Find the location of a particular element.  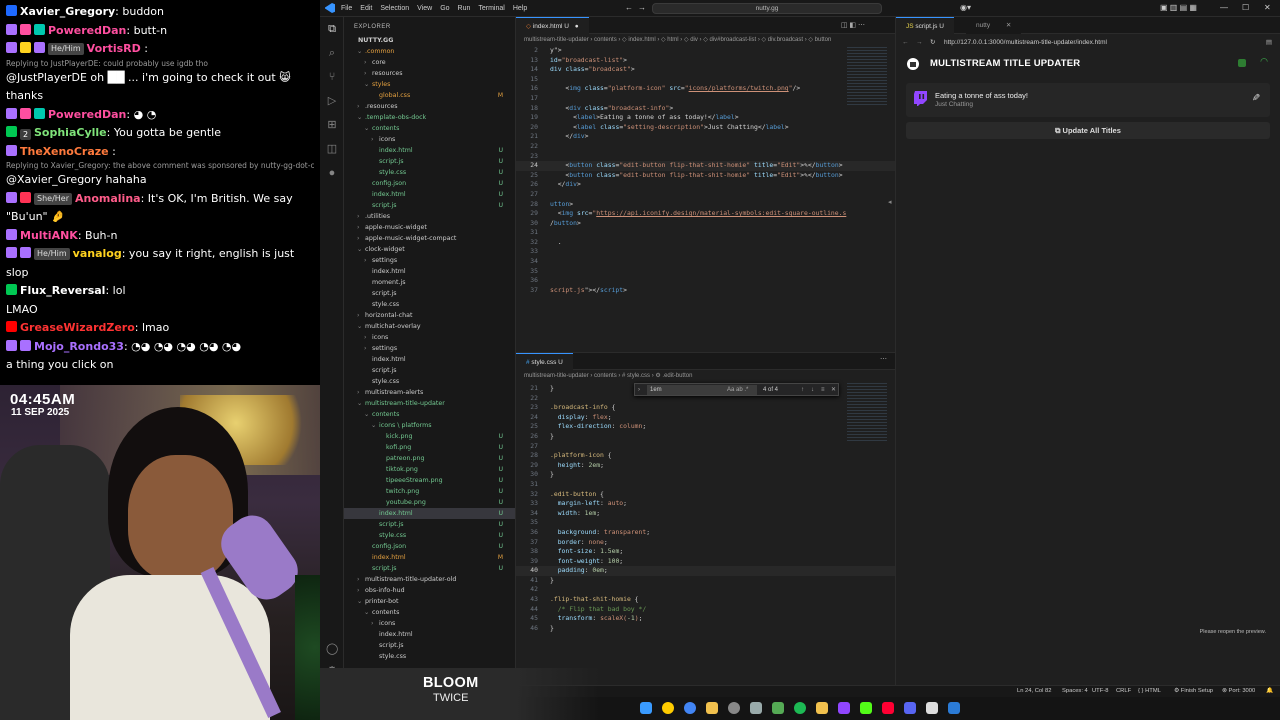

chat-username: GreaseWizardZero is located at coordinates (77, 327).